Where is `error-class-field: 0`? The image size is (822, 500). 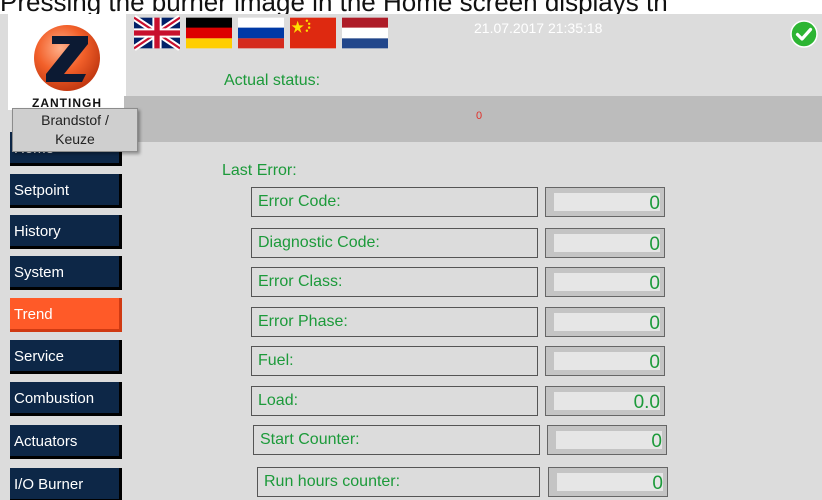
error-class-field: 0 is located at coordinates (605, 282).